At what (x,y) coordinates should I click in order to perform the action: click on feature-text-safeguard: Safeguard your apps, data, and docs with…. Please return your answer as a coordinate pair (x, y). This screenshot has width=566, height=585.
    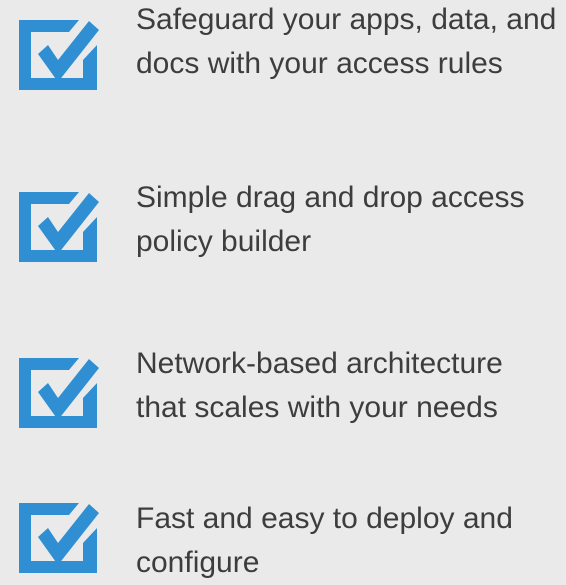
    Looking at the image, I should click on (346, 41).